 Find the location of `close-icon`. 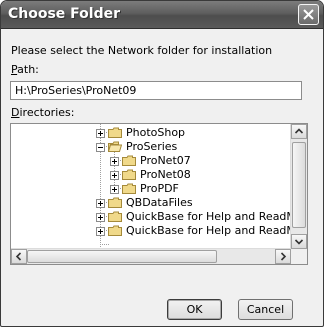

close-icon is located at coordinates (308, 14).